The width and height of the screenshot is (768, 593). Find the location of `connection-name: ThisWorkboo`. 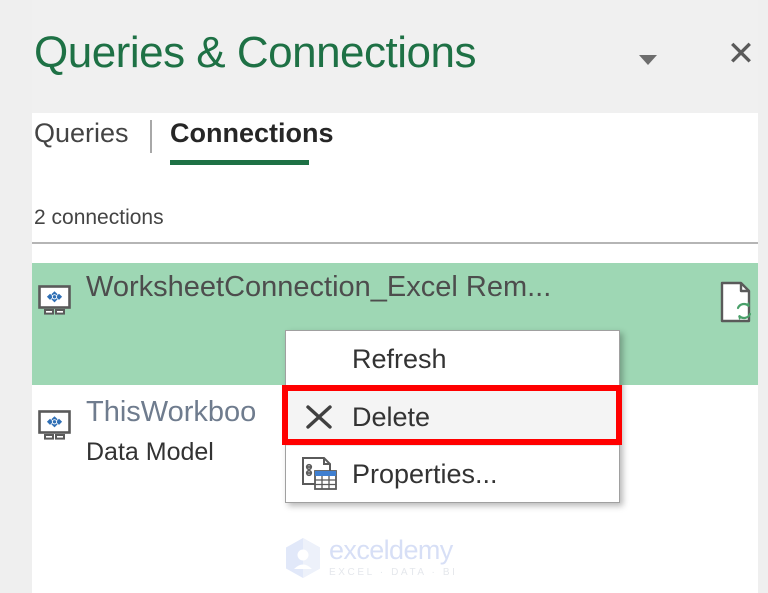

connection-name: ThisWorkboo is located at coordinates (171, 412).